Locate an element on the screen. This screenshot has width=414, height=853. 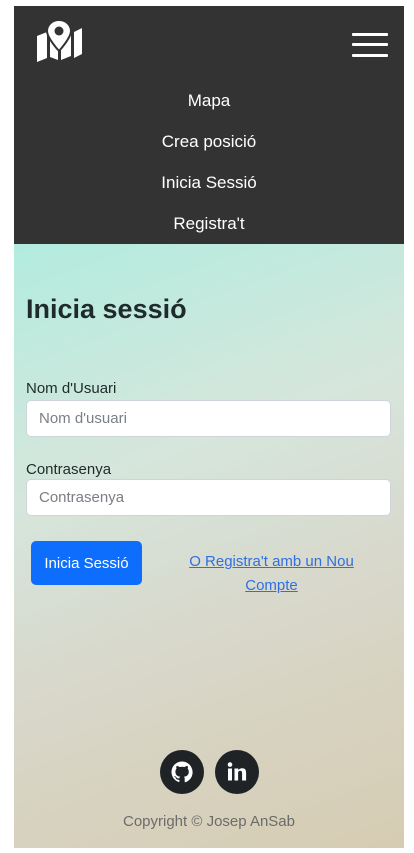
map-pin-icon is located at coordinates (59, 40).